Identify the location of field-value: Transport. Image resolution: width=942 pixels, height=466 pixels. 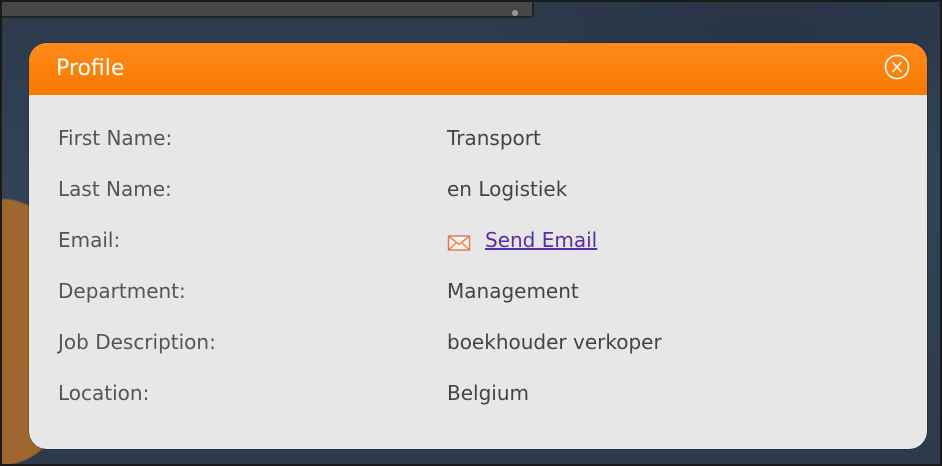
(494, 138).